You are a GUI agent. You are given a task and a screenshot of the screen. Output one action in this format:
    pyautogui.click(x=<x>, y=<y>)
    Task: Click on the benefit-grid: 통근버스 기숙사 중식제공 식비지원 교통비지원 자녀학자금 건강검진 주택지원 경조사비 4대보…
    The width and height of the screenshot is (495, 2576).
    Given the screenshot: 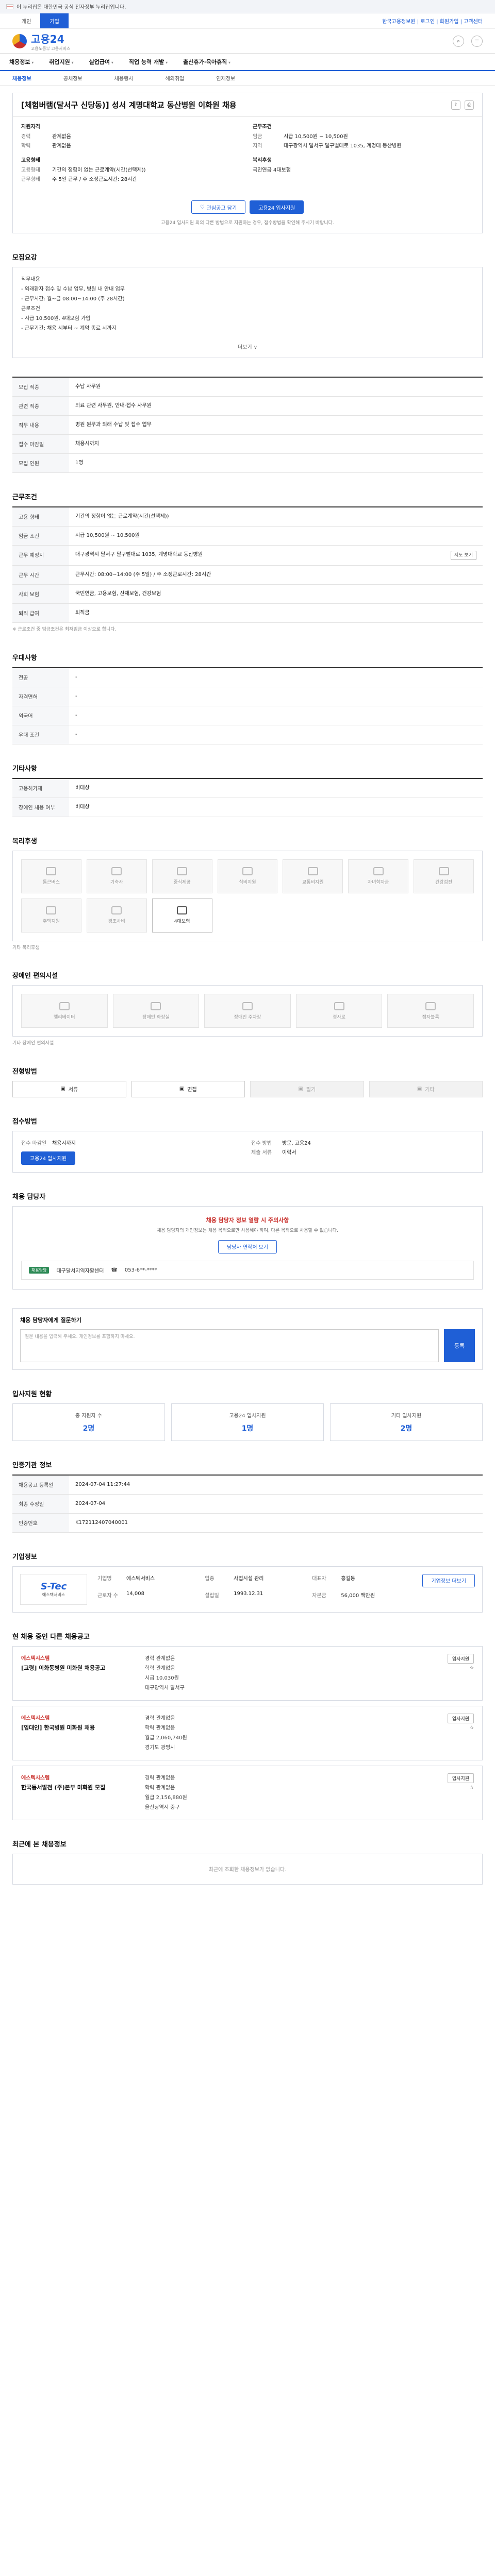 What is the action you would take?
    pyautogui.click(x=247, y=895)
    